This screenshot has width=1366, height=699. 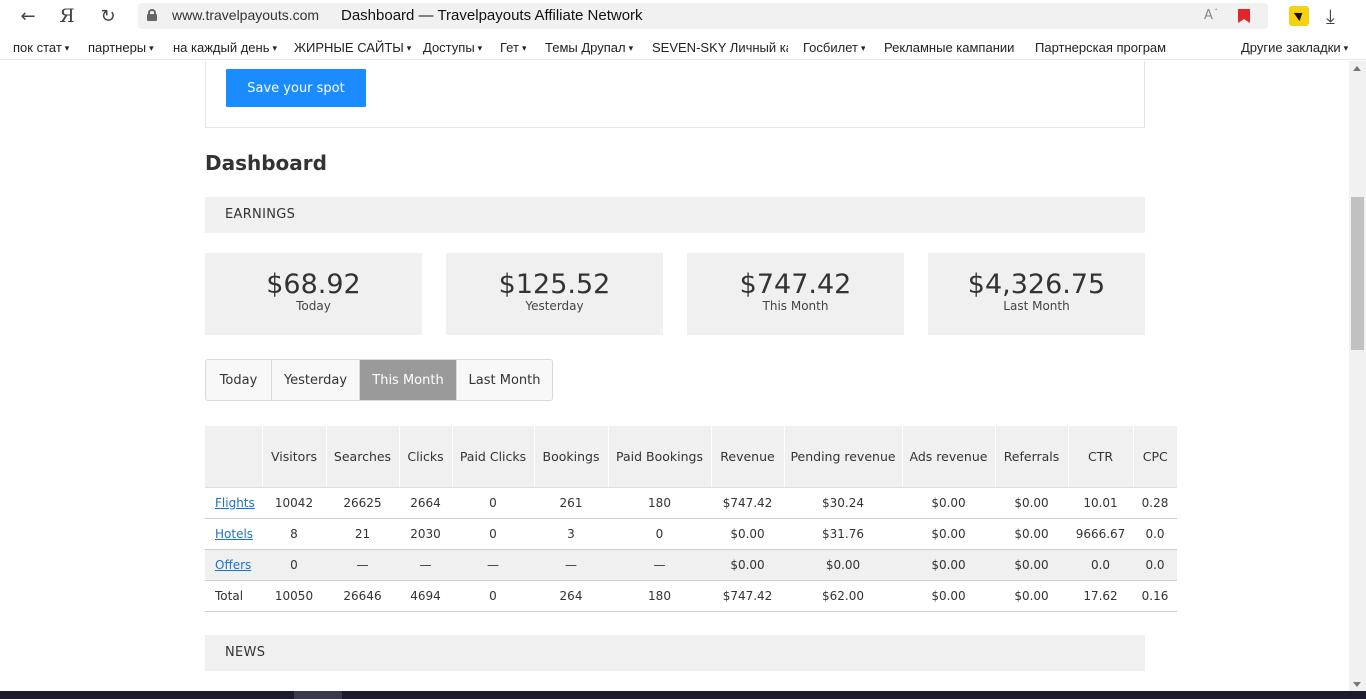 I want to click on tab-last-month: Last Month, so click(x=504, y=380).